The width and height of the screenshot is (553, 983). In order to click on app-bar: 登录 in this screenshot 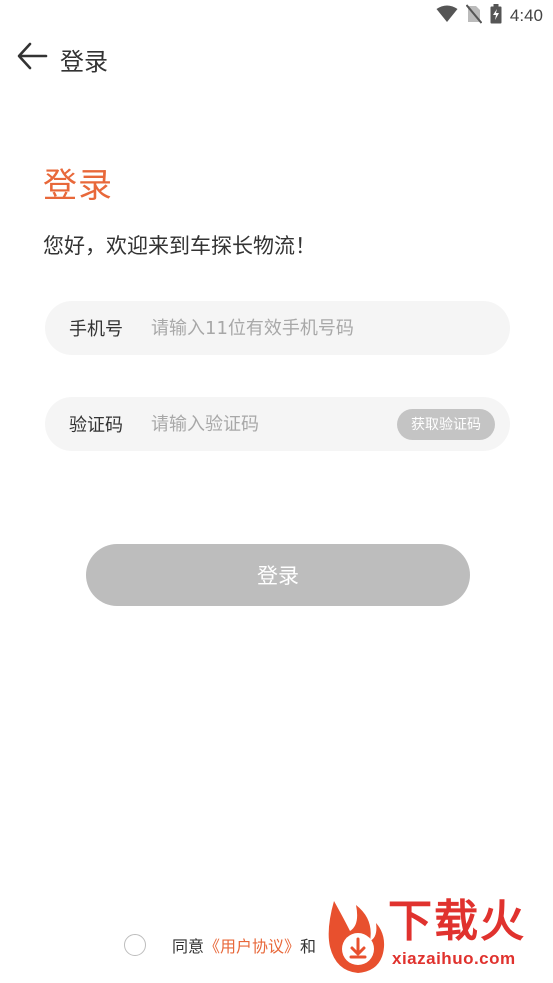, I will do `click(276, 58)`.